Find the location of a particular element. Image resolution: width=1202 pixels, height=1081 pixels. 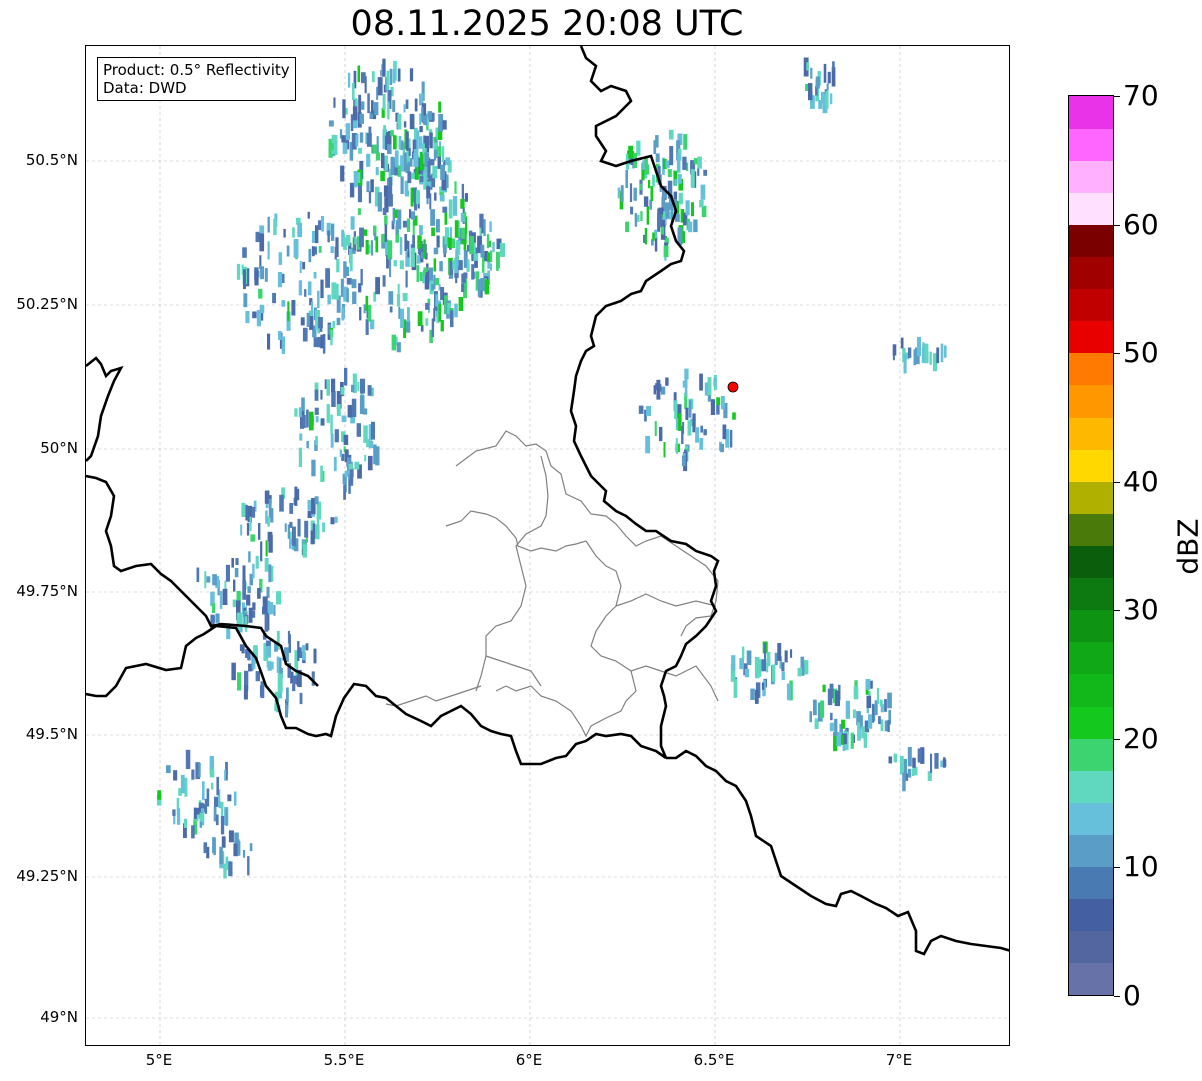

colorbar-tick-label: 10 is located at coordinates (1141, 867).